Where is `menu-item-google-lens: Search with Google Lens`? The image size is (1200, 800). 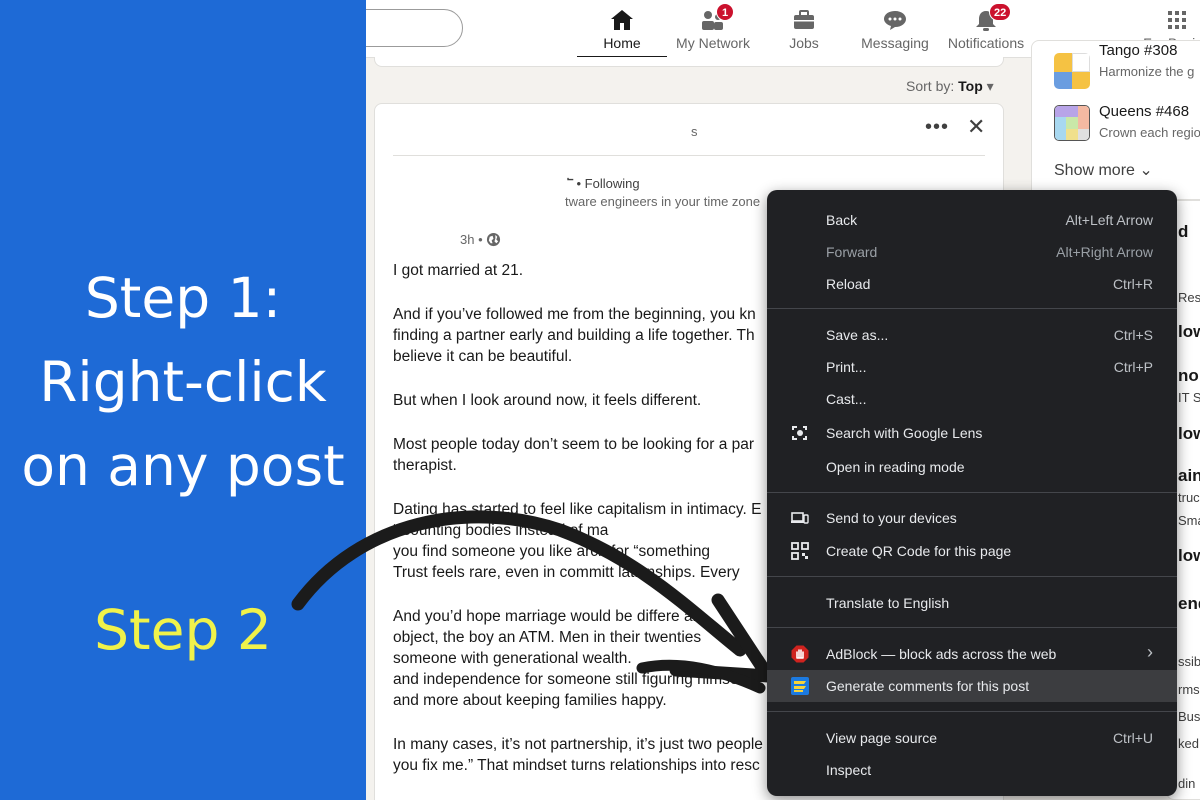
menu-item-google-lens: Search with Google Lens is located at coordinates (972, 433).